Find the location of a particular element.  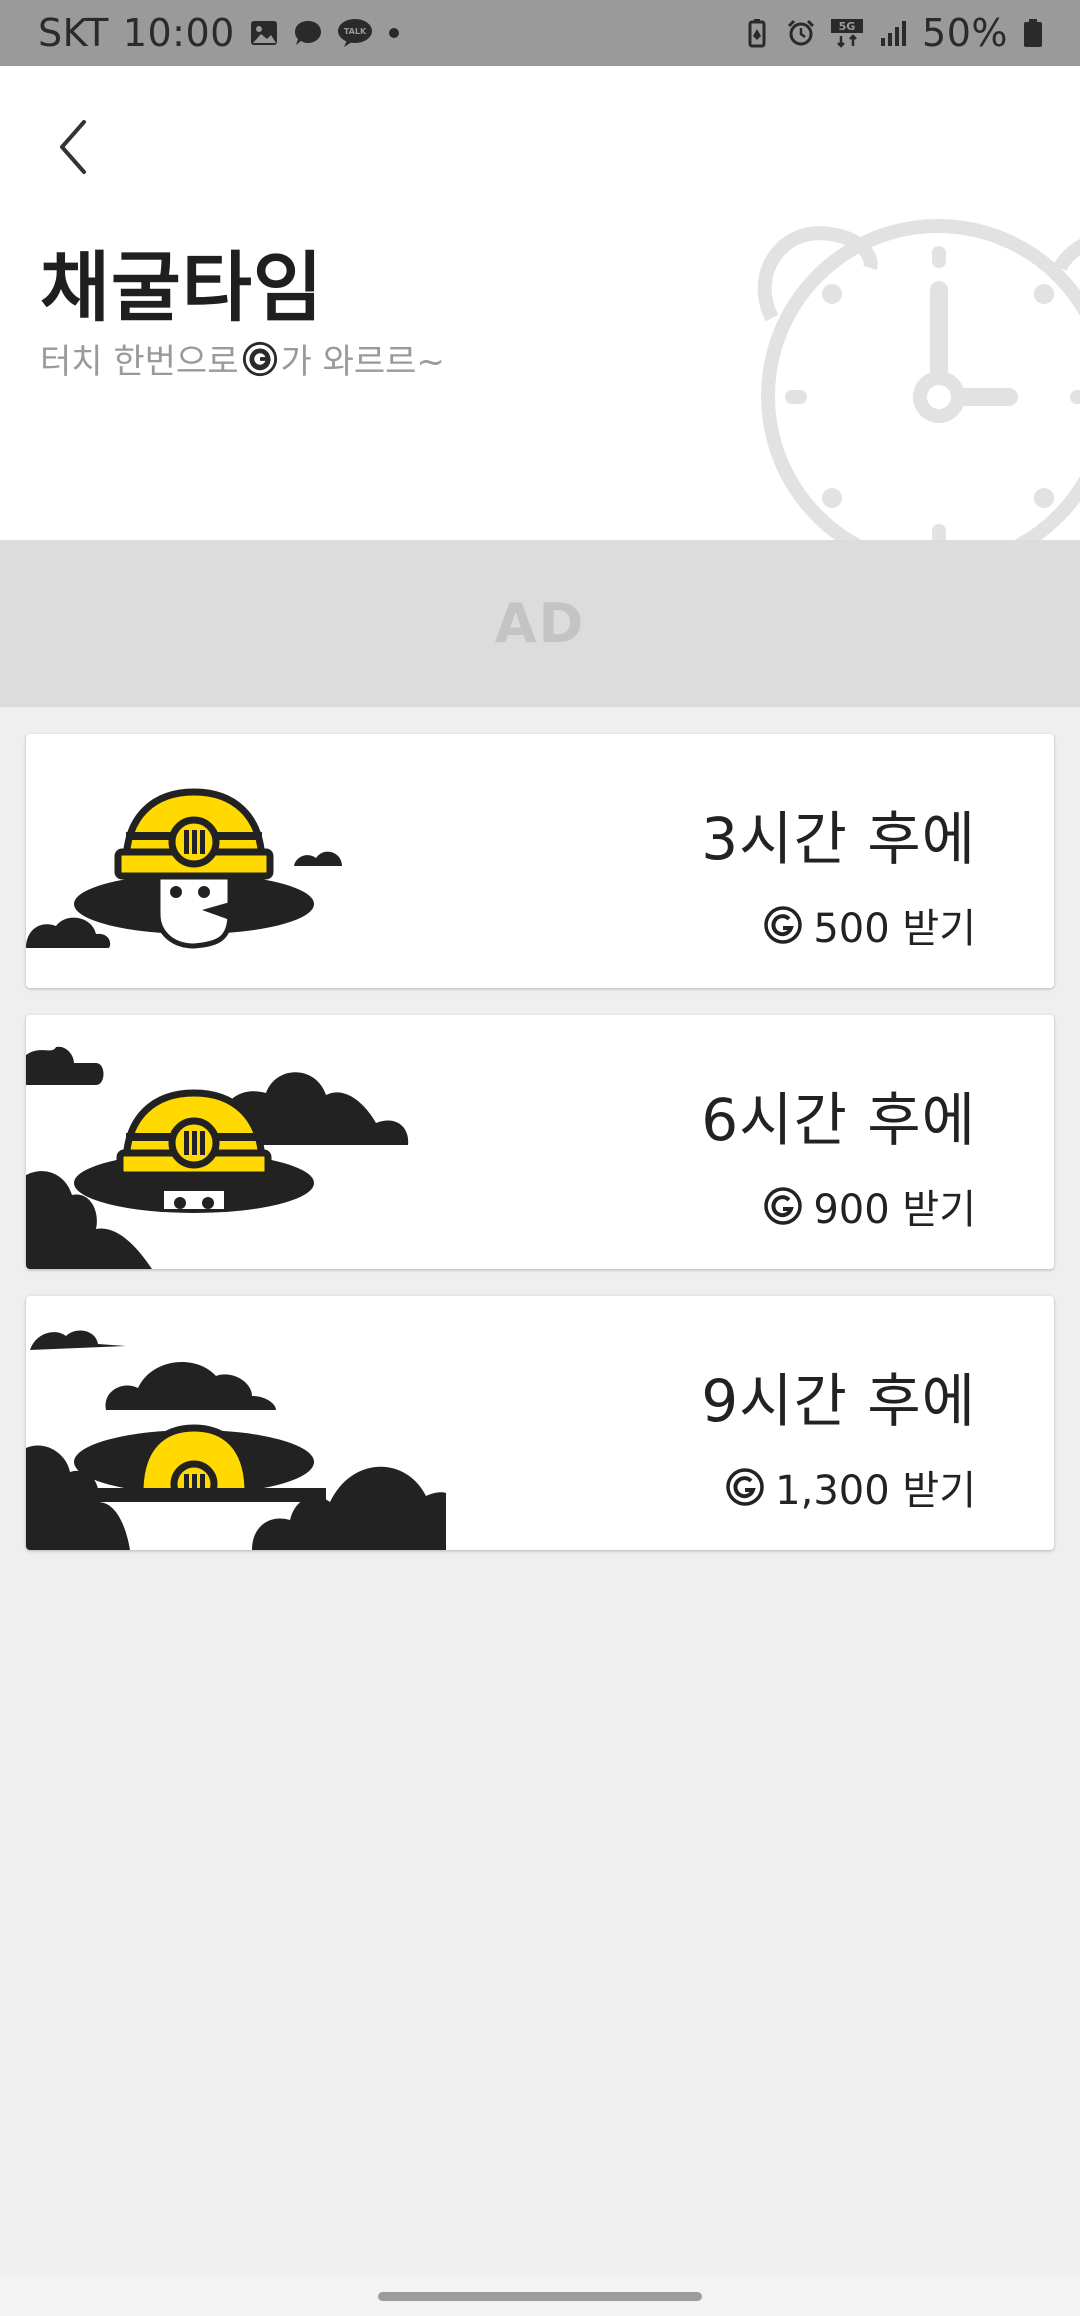

chat-bubble-icon is located at coordinates (308, 33).